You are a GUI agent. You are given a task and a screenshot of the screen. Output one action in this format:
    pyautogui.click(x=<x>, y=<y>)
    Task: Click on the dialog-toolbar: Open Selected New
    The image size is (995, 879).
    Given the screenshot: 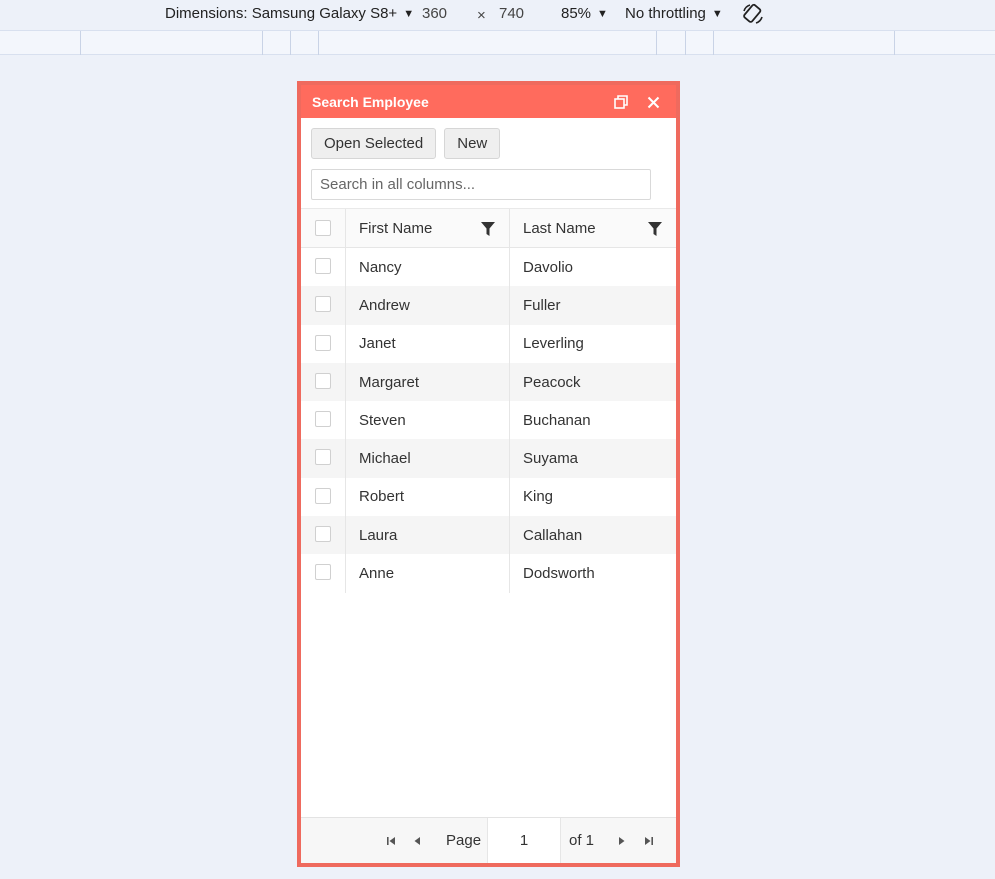 What is the action you would take?
    pyautogui.click(x=406, y=143)
    